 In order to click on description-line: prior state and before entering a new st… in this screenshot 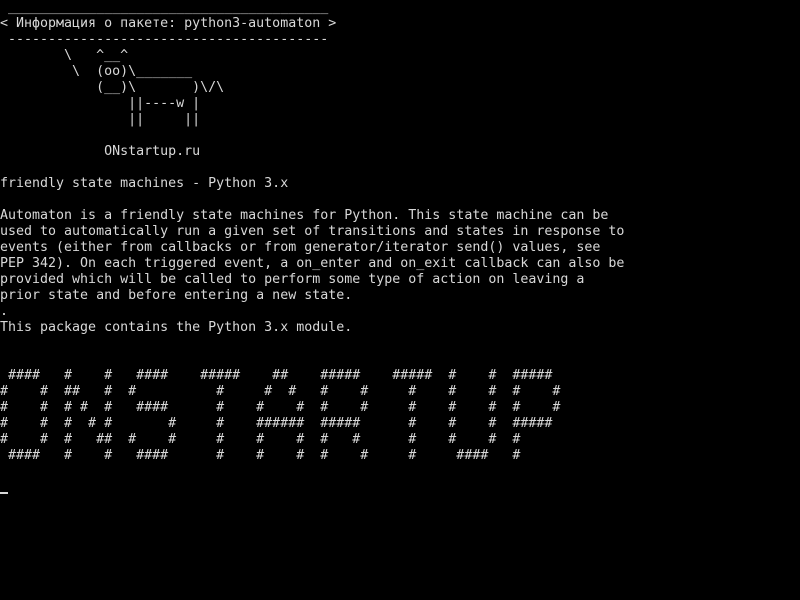, I will do `click(176, 295)`.